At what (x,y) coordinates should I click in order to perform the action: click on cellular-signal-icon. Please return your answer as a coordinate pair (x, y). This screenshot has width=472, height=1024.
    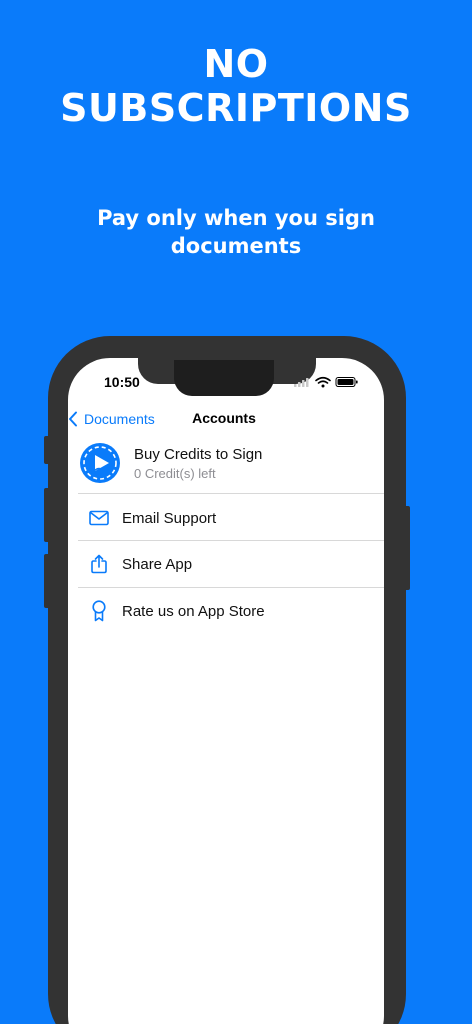
    Looking at the image, I should click on (301, 382).